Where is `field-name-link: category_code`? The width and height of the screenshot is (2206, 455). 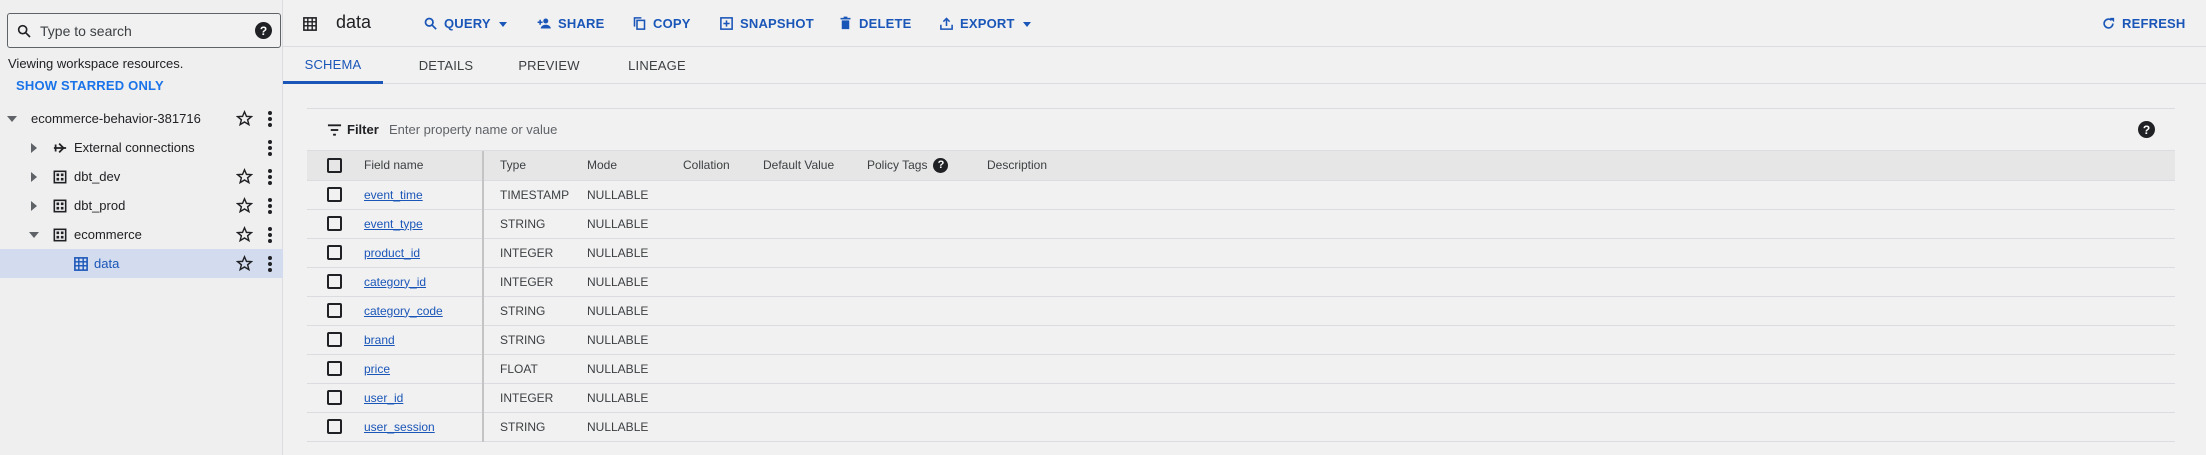 field-name-link: category_code is located at coordinates (403, 311).